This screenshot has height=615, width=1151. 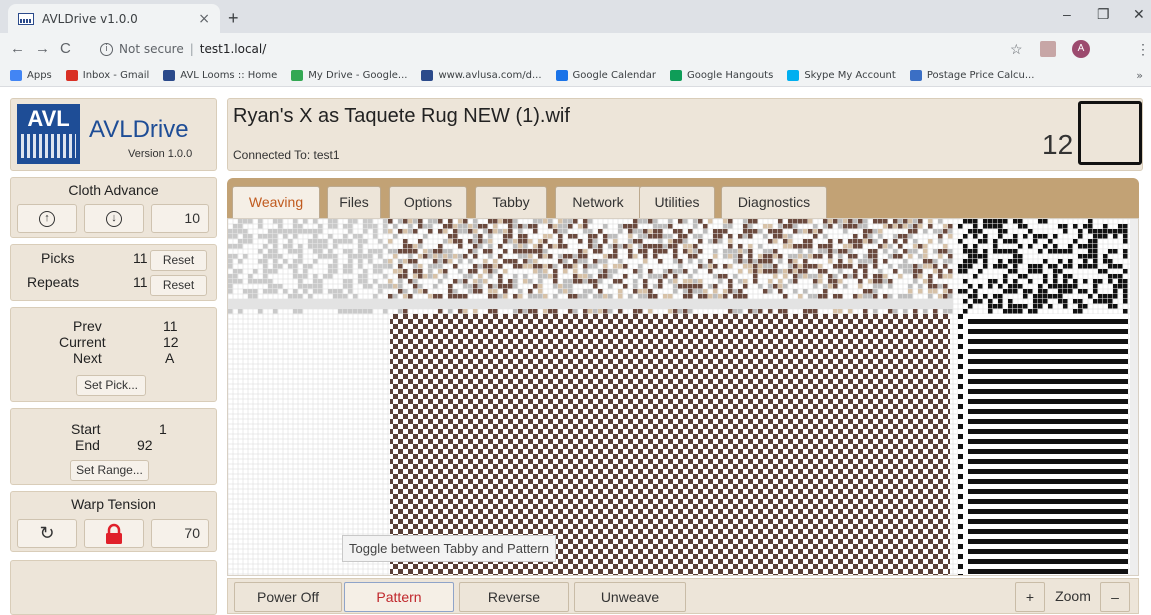 I want to click on bookmark-item: Google Calendar, so click(x=605, y=75).